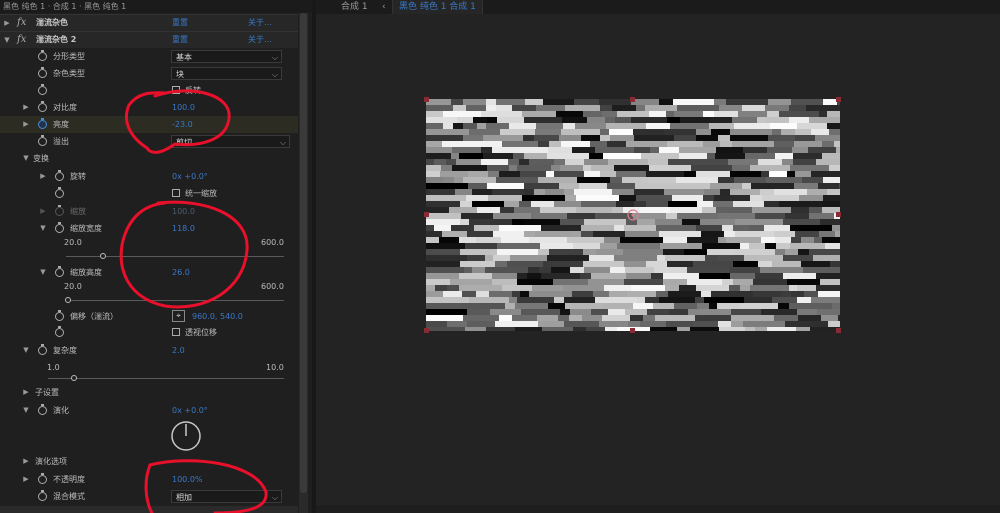 Image resolution: width=1000 pixels, height=513 pixels. I want to click on invert-checkbox, so click(176, 90).